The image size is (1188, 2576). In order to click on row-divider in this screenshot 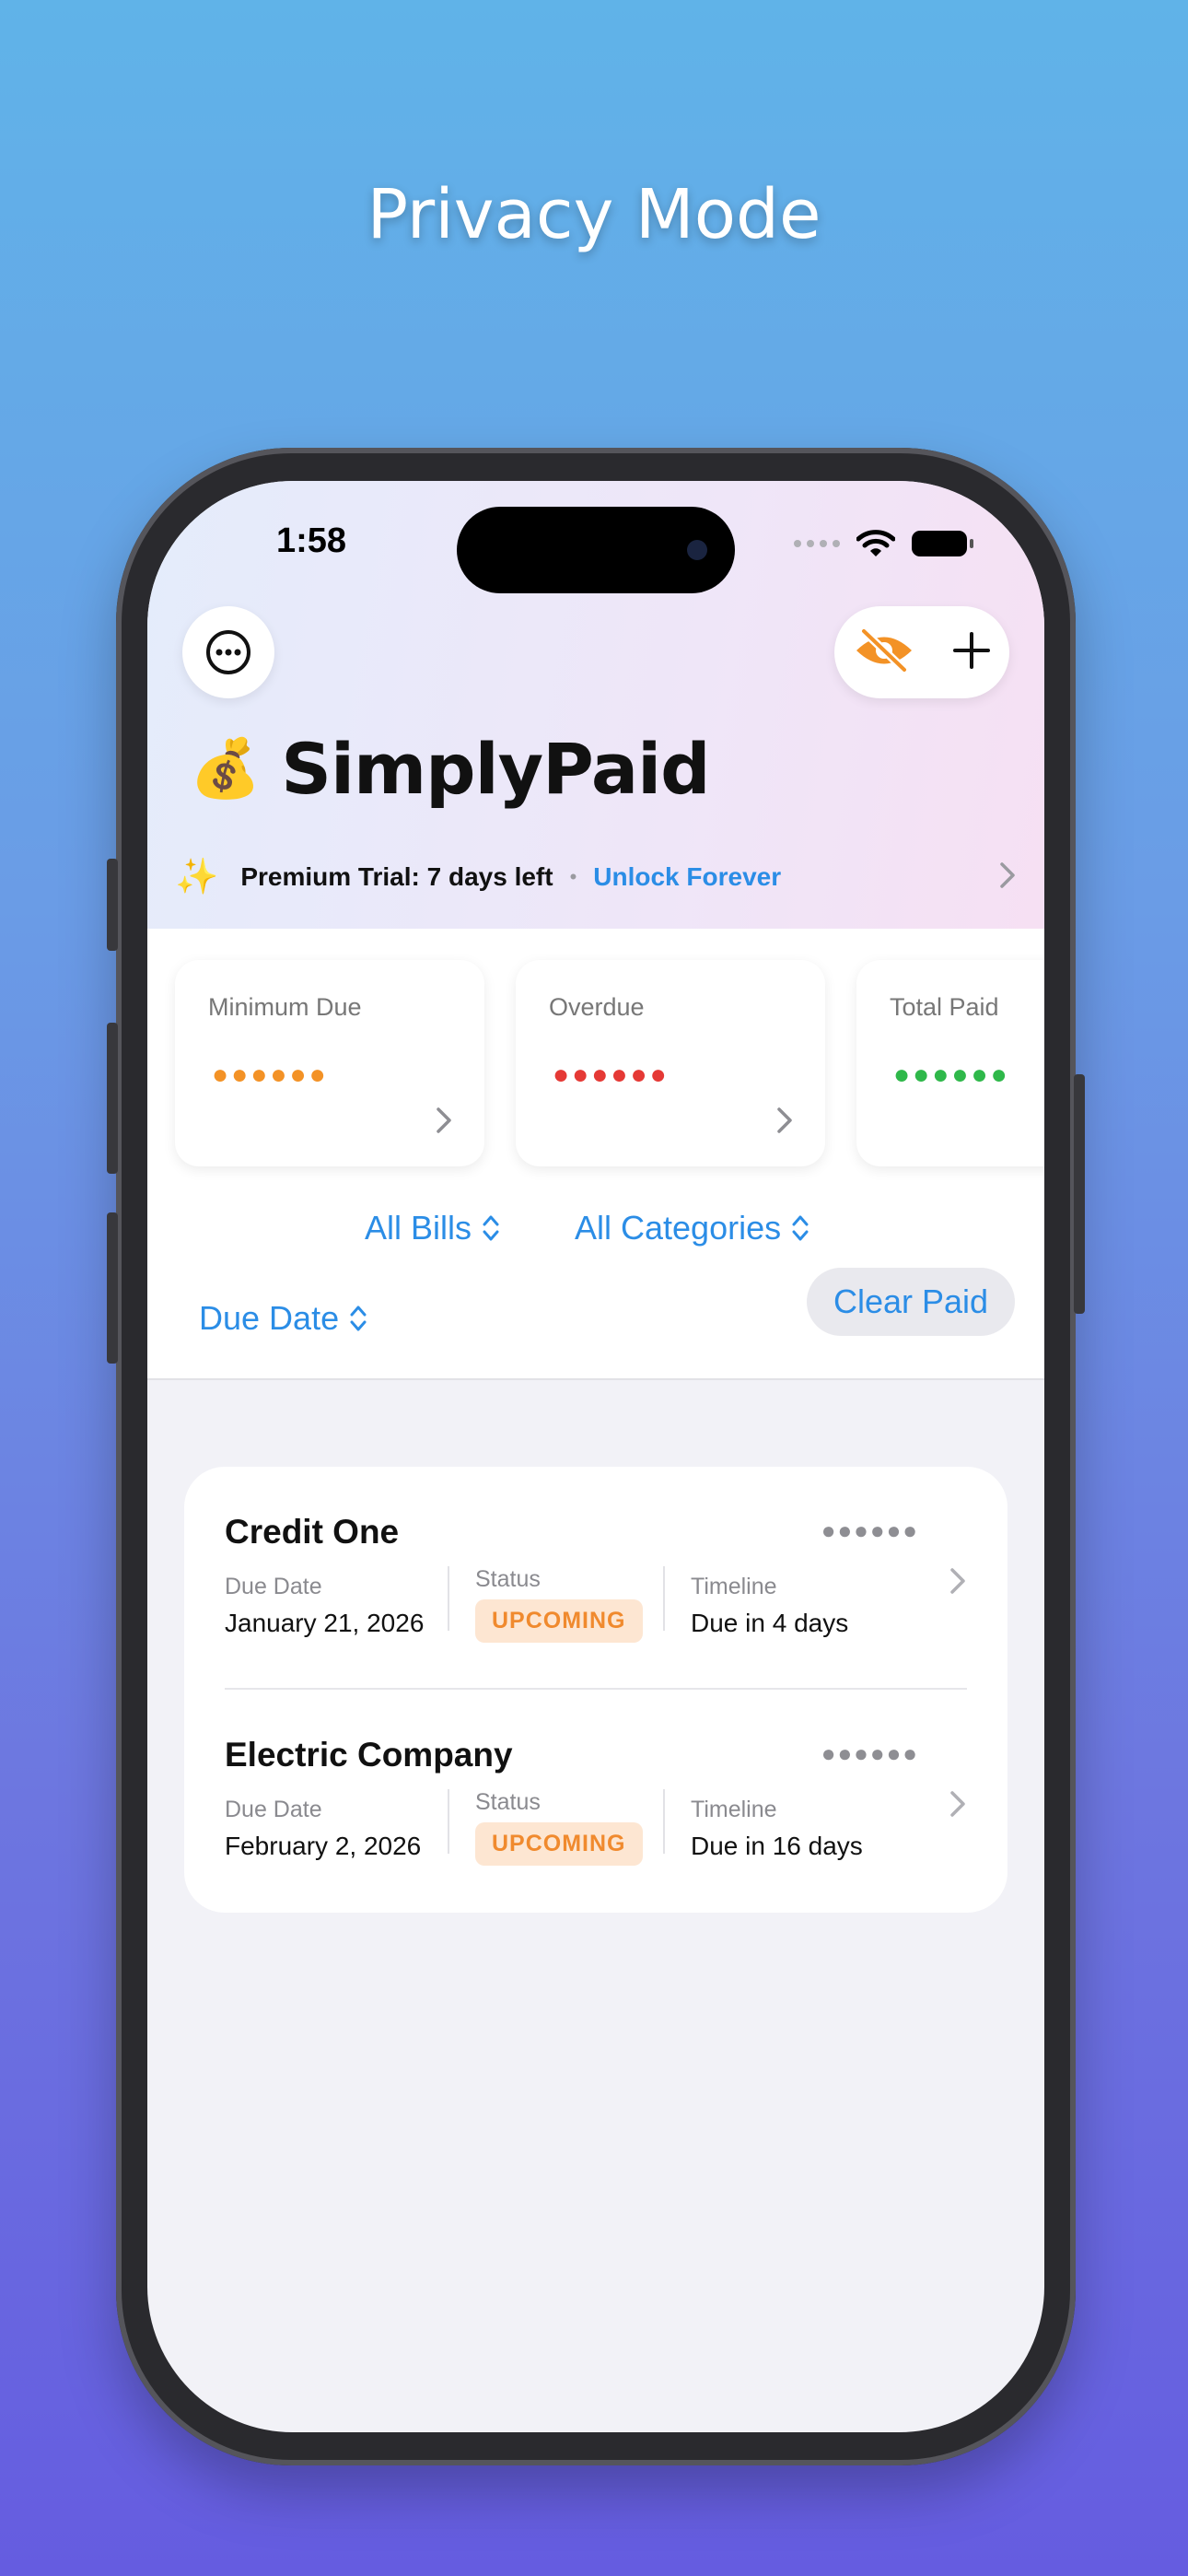, I will do `click(596, 1689)`.